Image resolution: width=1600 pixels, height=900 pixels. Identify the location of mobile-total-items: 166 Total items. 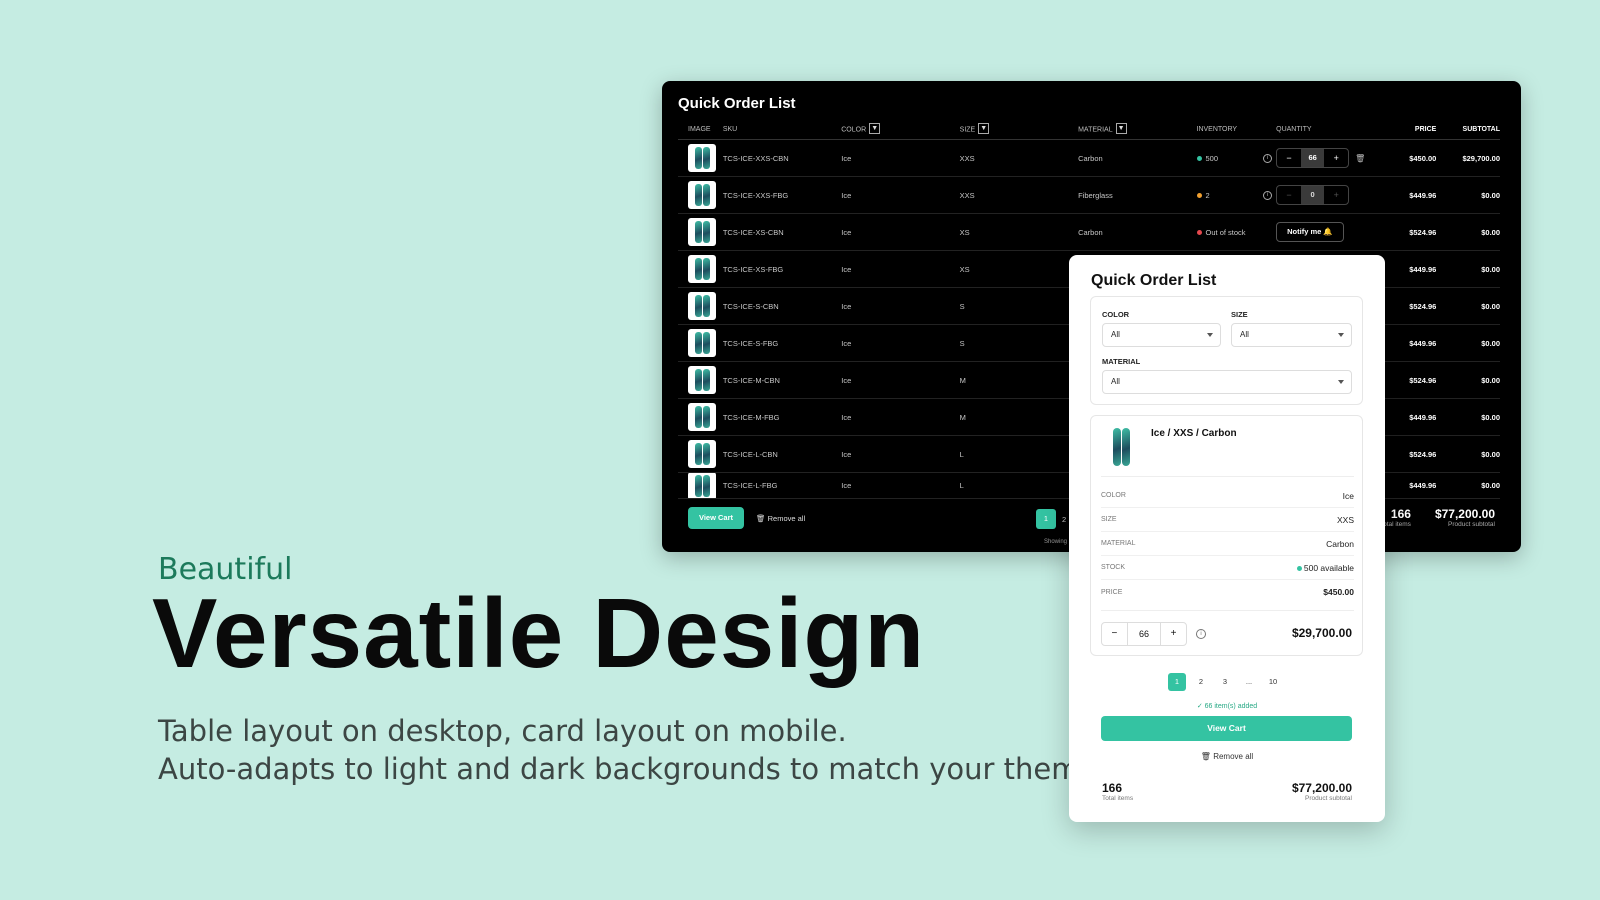
(1117, 791).